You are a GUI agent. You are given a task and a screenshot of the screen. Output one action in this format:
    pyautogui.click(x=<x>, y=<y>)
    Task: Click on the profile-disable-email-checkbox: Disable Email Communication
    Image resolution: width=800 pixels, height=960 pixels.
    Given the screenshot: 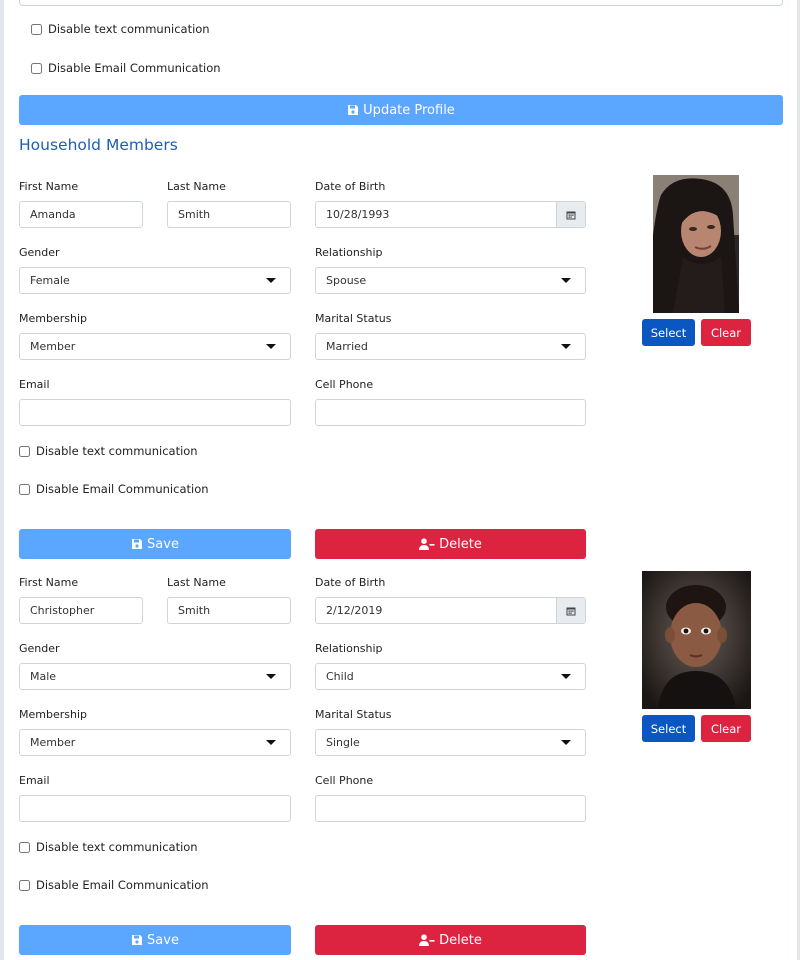 What is the action you would take?
    pyautogui.click(x=126, y=68)
    